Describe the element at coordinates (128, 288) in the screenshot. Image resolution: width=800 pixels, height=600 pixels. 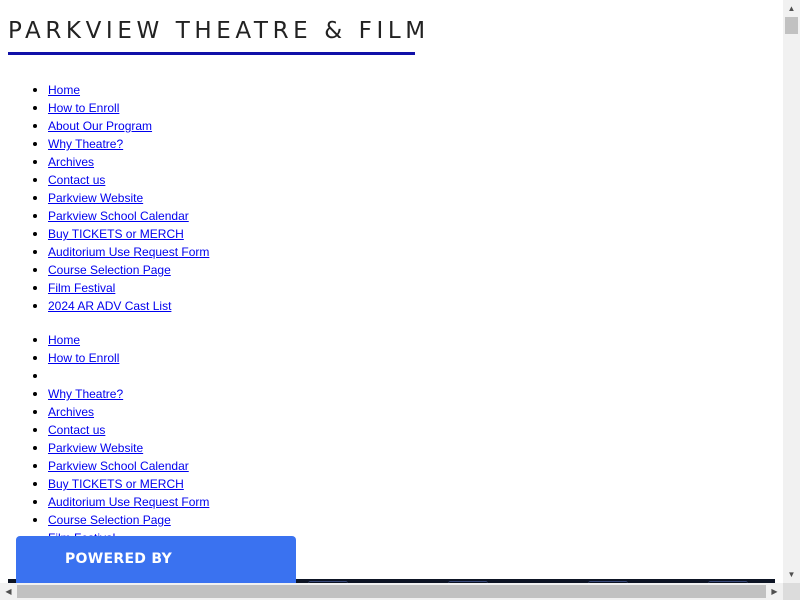
I see `nav-item-film-festival: Film Festival` at that location.